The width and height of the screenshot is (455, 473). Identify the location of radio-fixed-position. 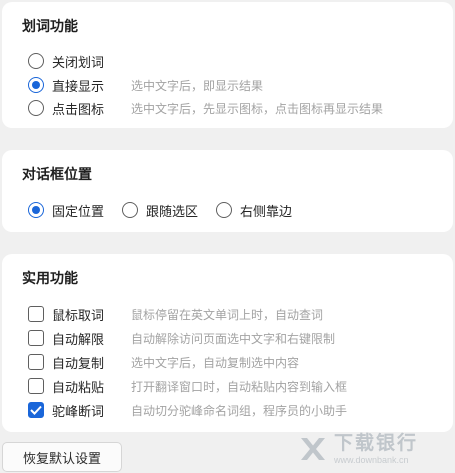
(36, 210).